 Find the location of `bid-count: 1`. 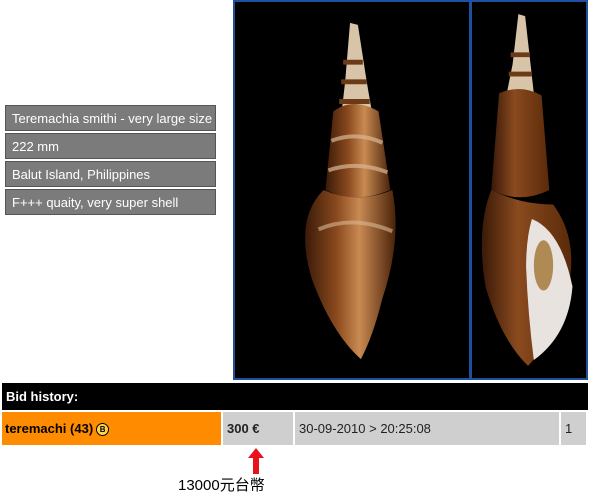

bid-count: 1 is located at coordinates (572, 428).